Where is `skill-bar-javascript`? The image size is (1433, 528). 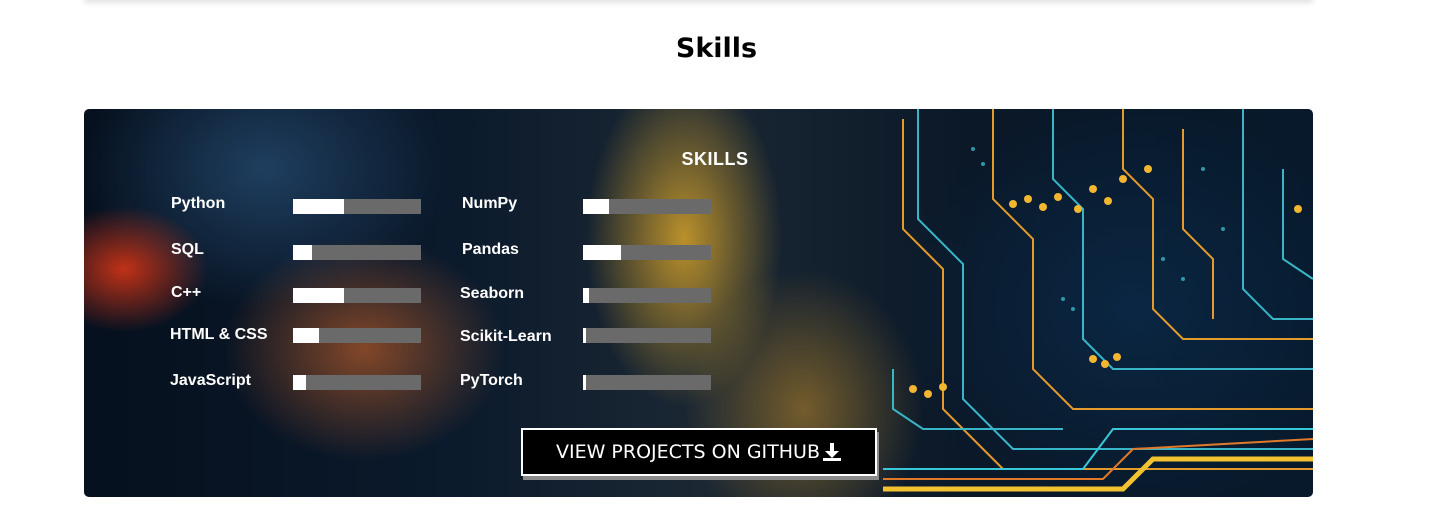 skill-bar-javascript is located at coordinates (357, 382).